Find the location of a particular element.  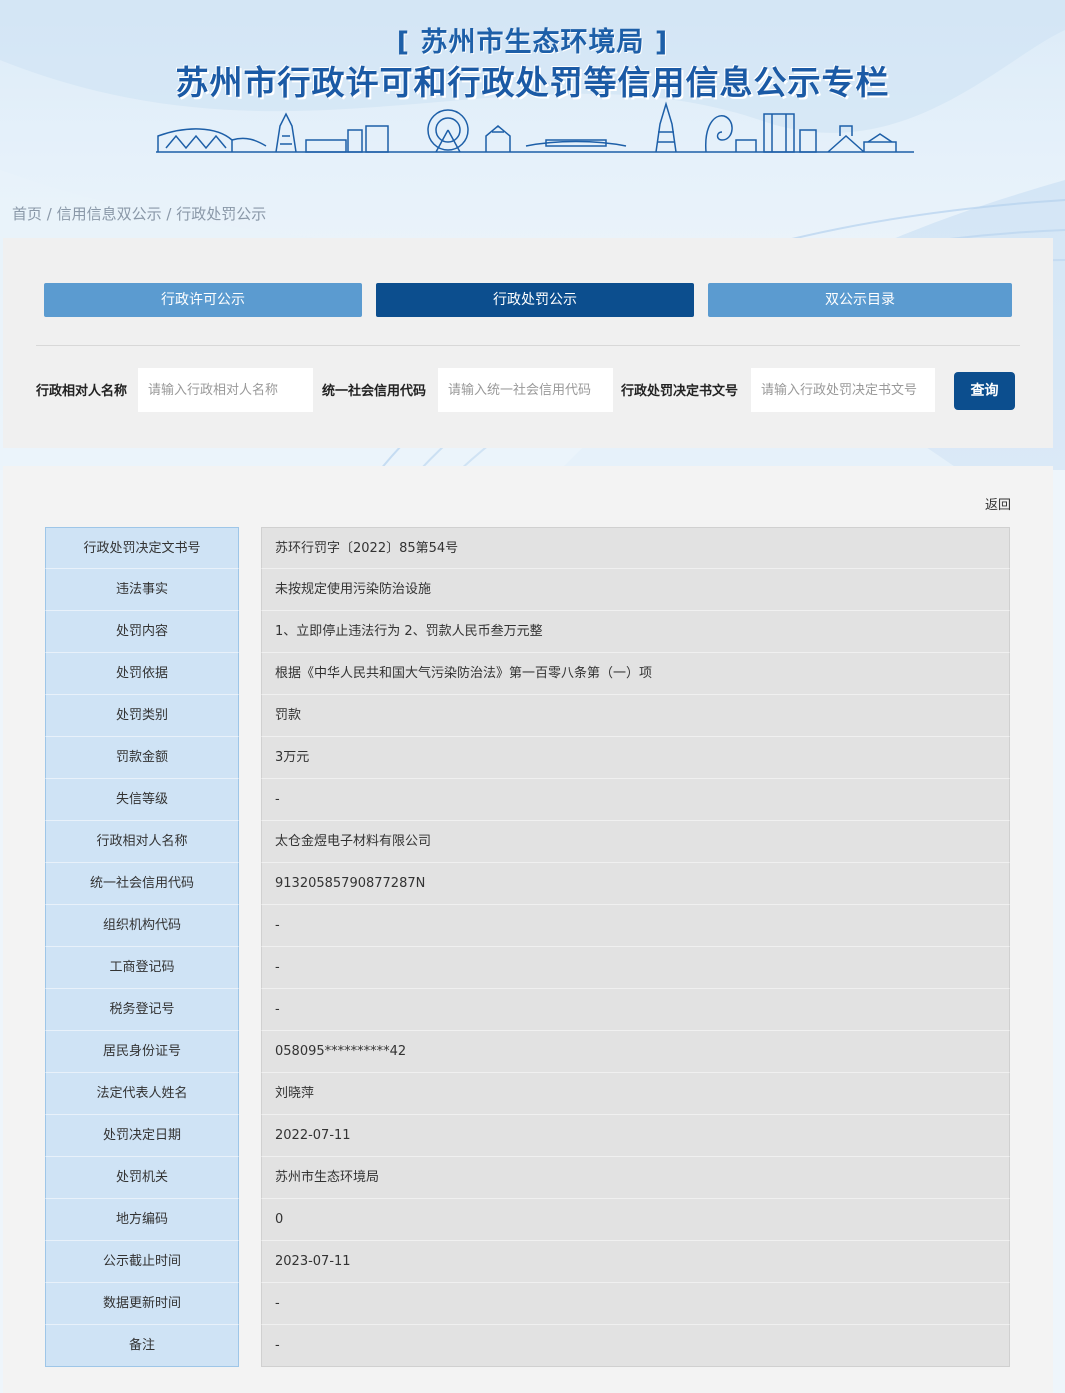

field-value: 2022-07-11 is located at coordinates (635, 1136).